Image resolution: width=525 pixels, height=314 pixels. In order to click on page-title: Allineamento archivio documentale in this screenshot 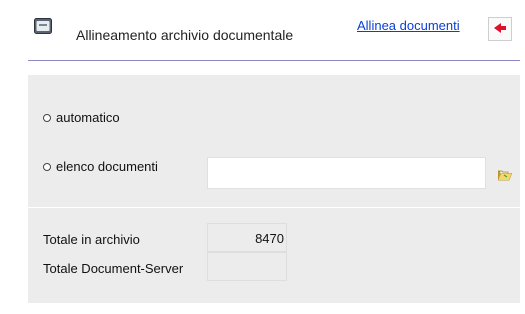, I will do `click(185, 35)`.